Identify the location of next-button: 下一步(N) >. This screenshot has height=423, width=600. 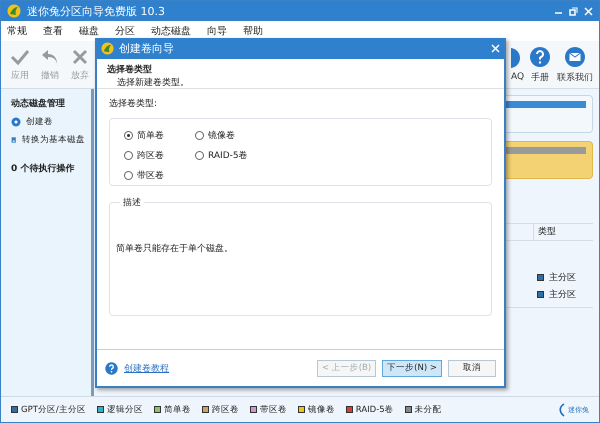
(412, 368).